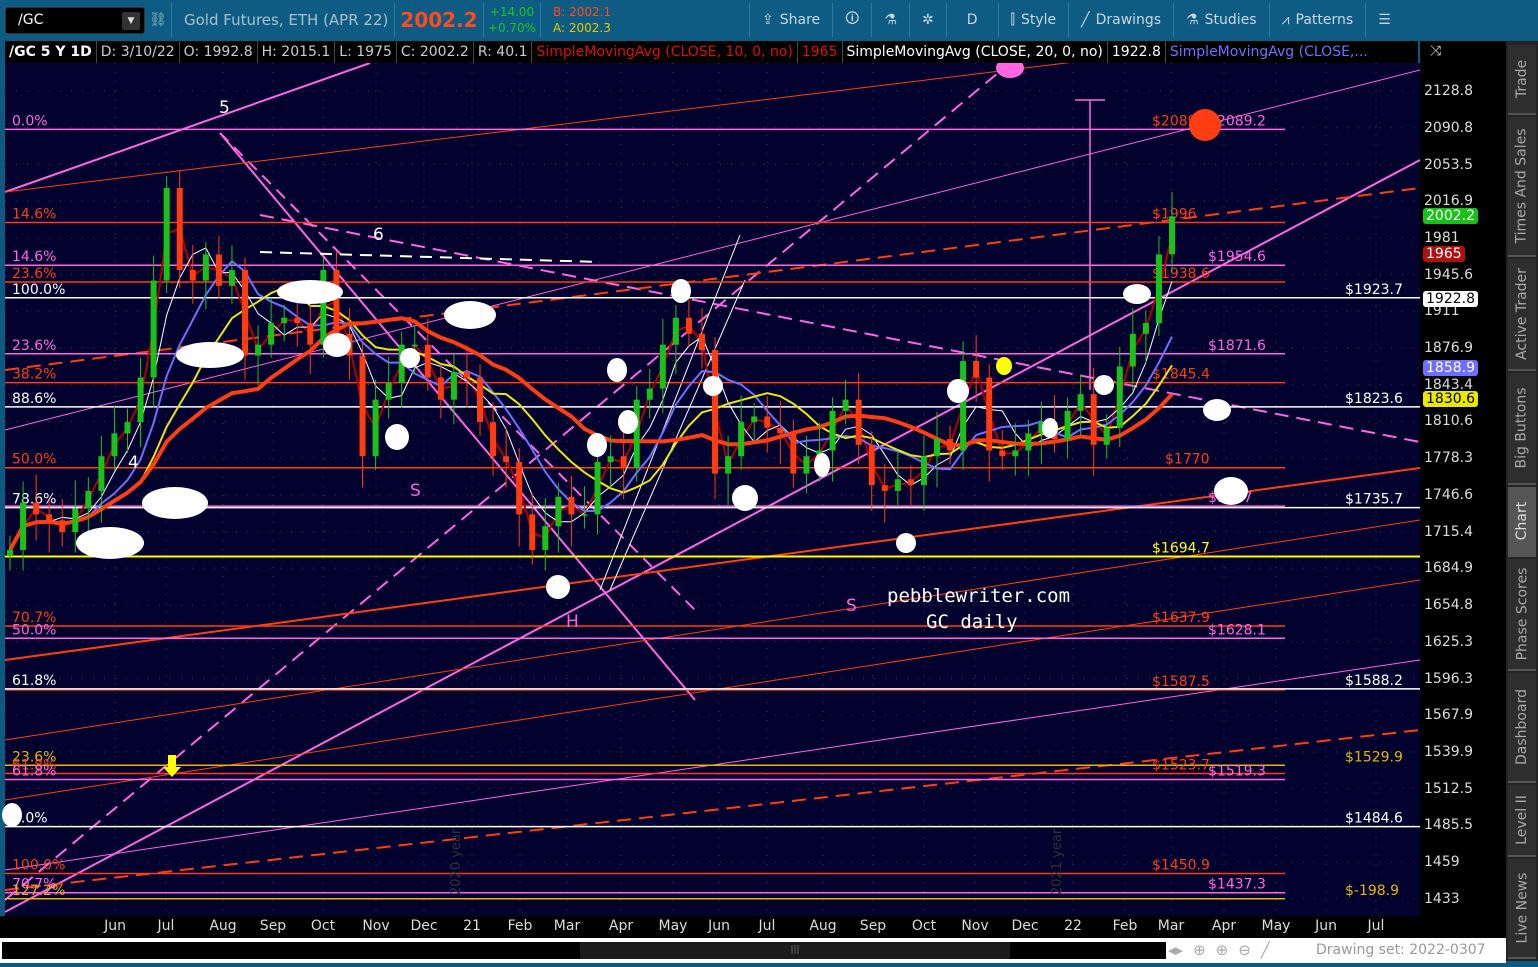  I want to click on sidebar-tab-level-ii: Level II, so click(1522, 821).